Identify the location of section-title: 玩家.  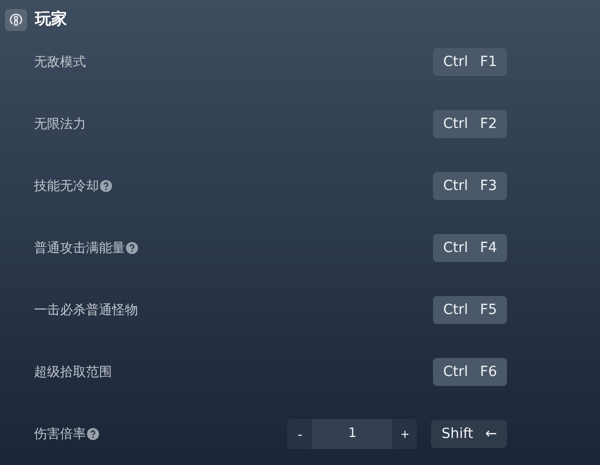
(51, 19).